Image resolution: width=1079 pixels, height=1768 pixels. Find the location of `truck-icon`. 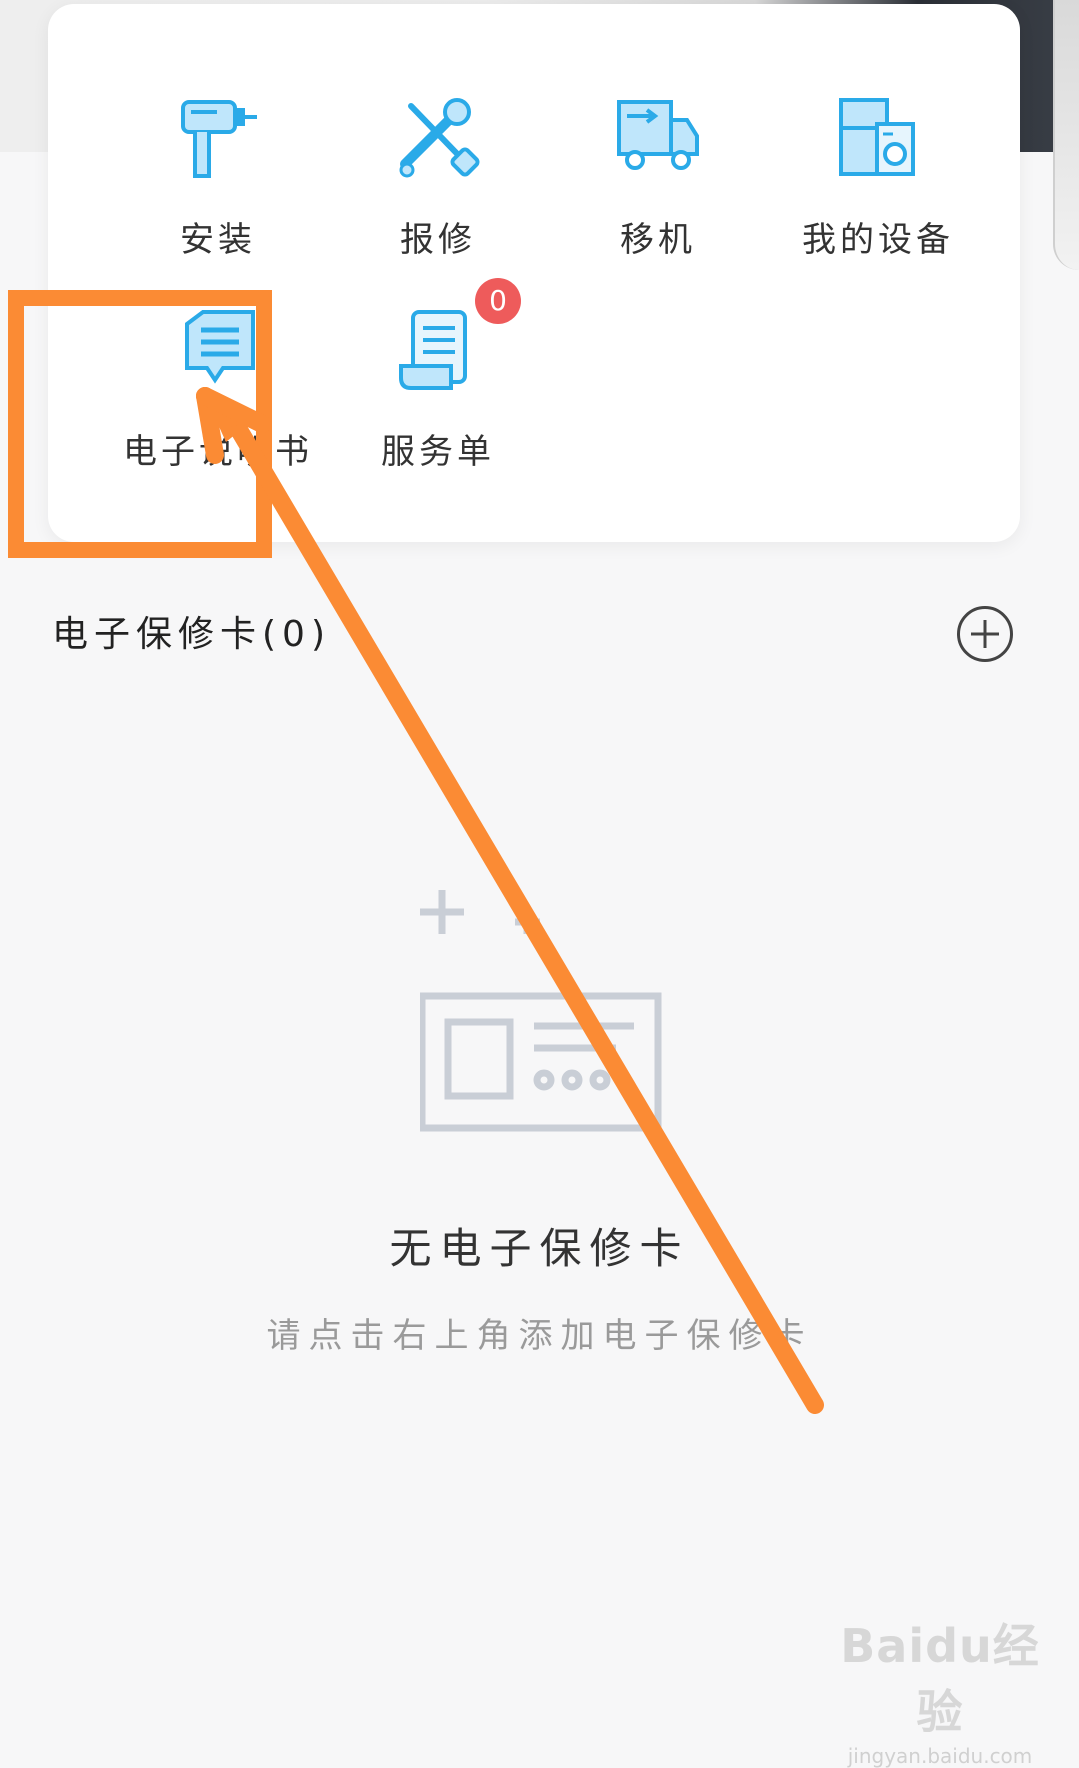

truck-icon is located at coordinates (658, 139).